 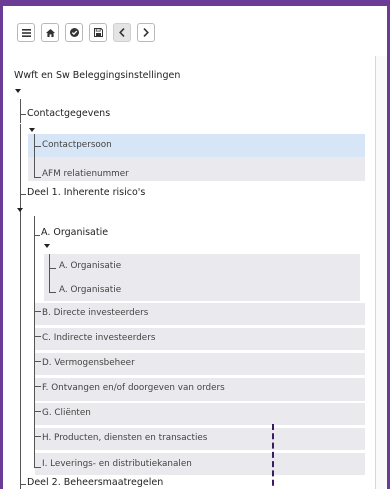 I want to click on tree-item-label: C. Indirecte investeerders, so click(x=99, y=338).